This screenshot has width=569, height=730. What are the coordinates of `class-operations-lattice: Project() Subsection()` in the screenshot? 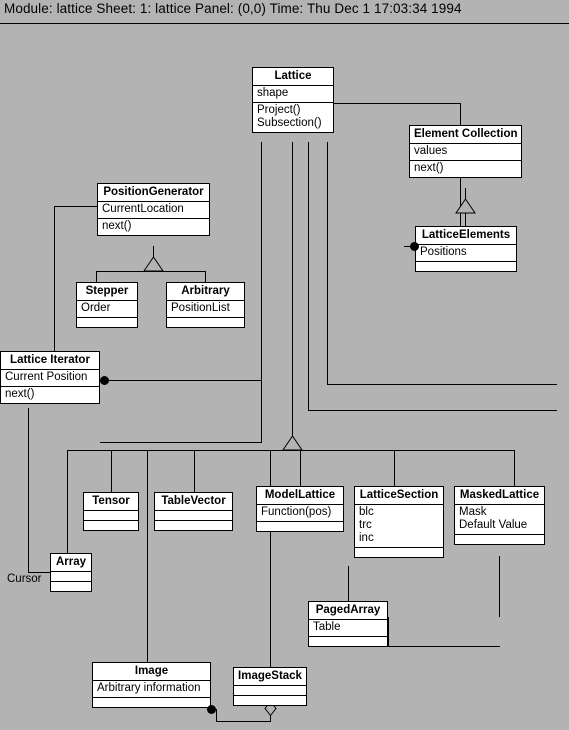 It's located at (289, 116).